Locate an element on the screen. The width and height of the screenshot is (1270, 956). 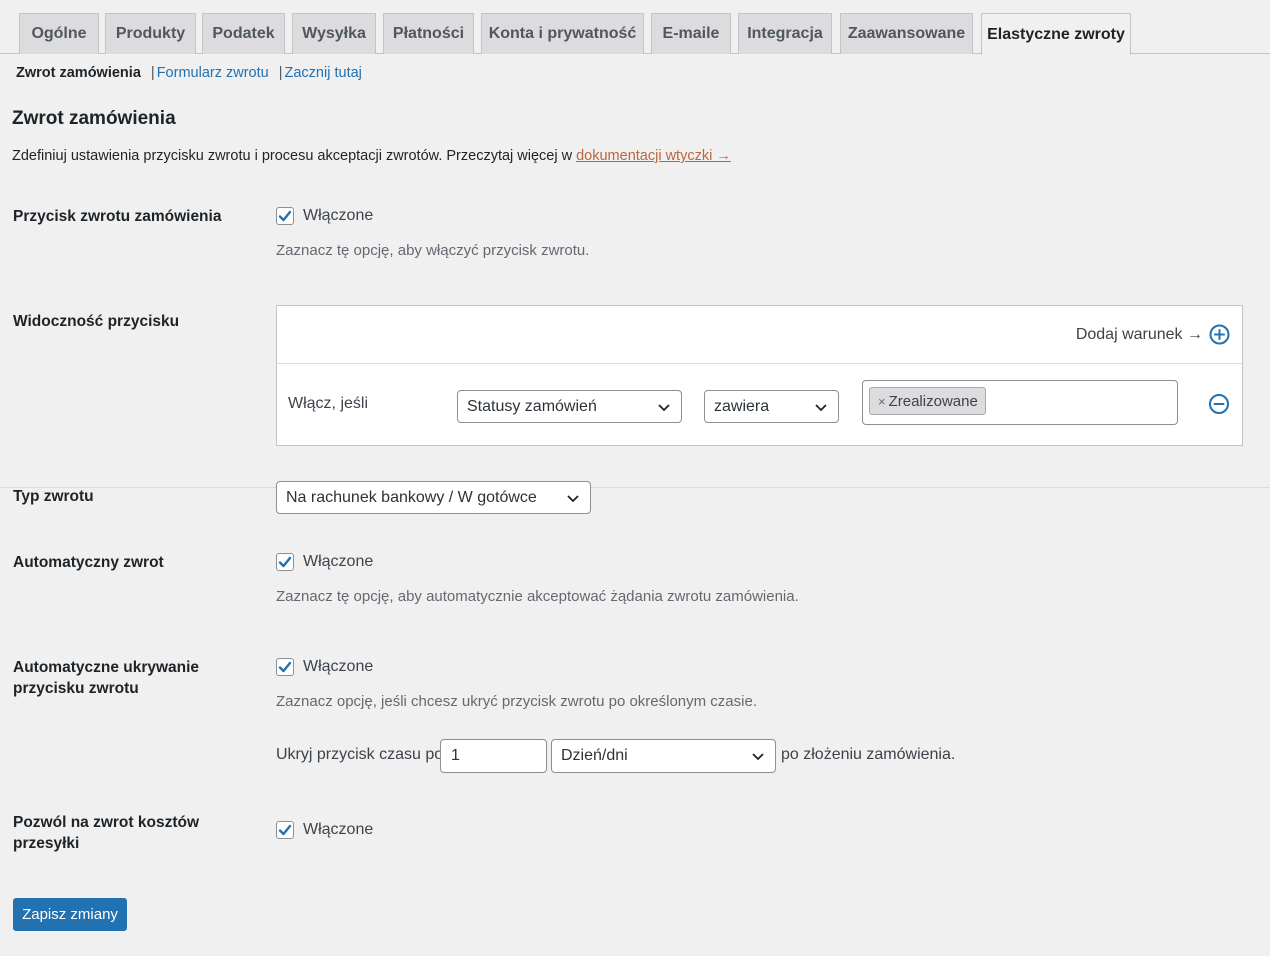
tab-integracja: Integracja is located at coordinates (785, 33).